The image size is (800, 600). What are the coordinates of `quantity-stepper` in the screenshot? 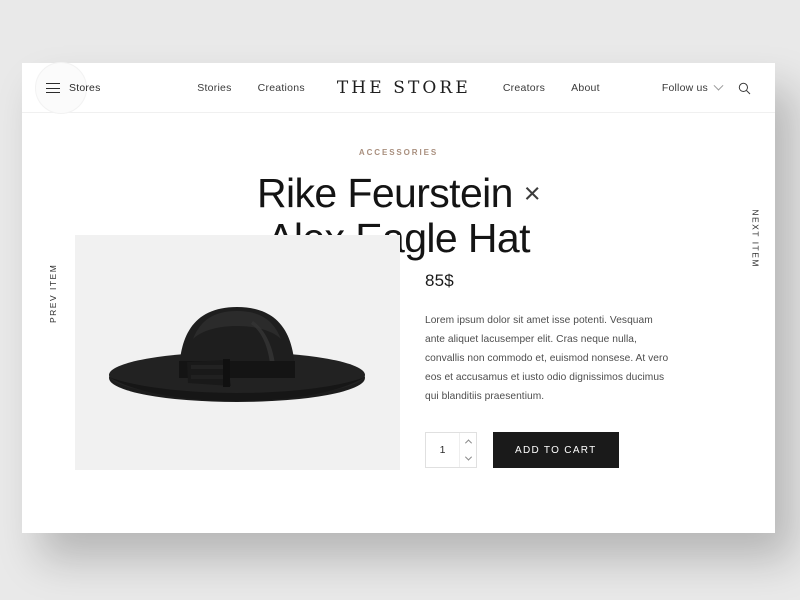 It's located at (451, 450).